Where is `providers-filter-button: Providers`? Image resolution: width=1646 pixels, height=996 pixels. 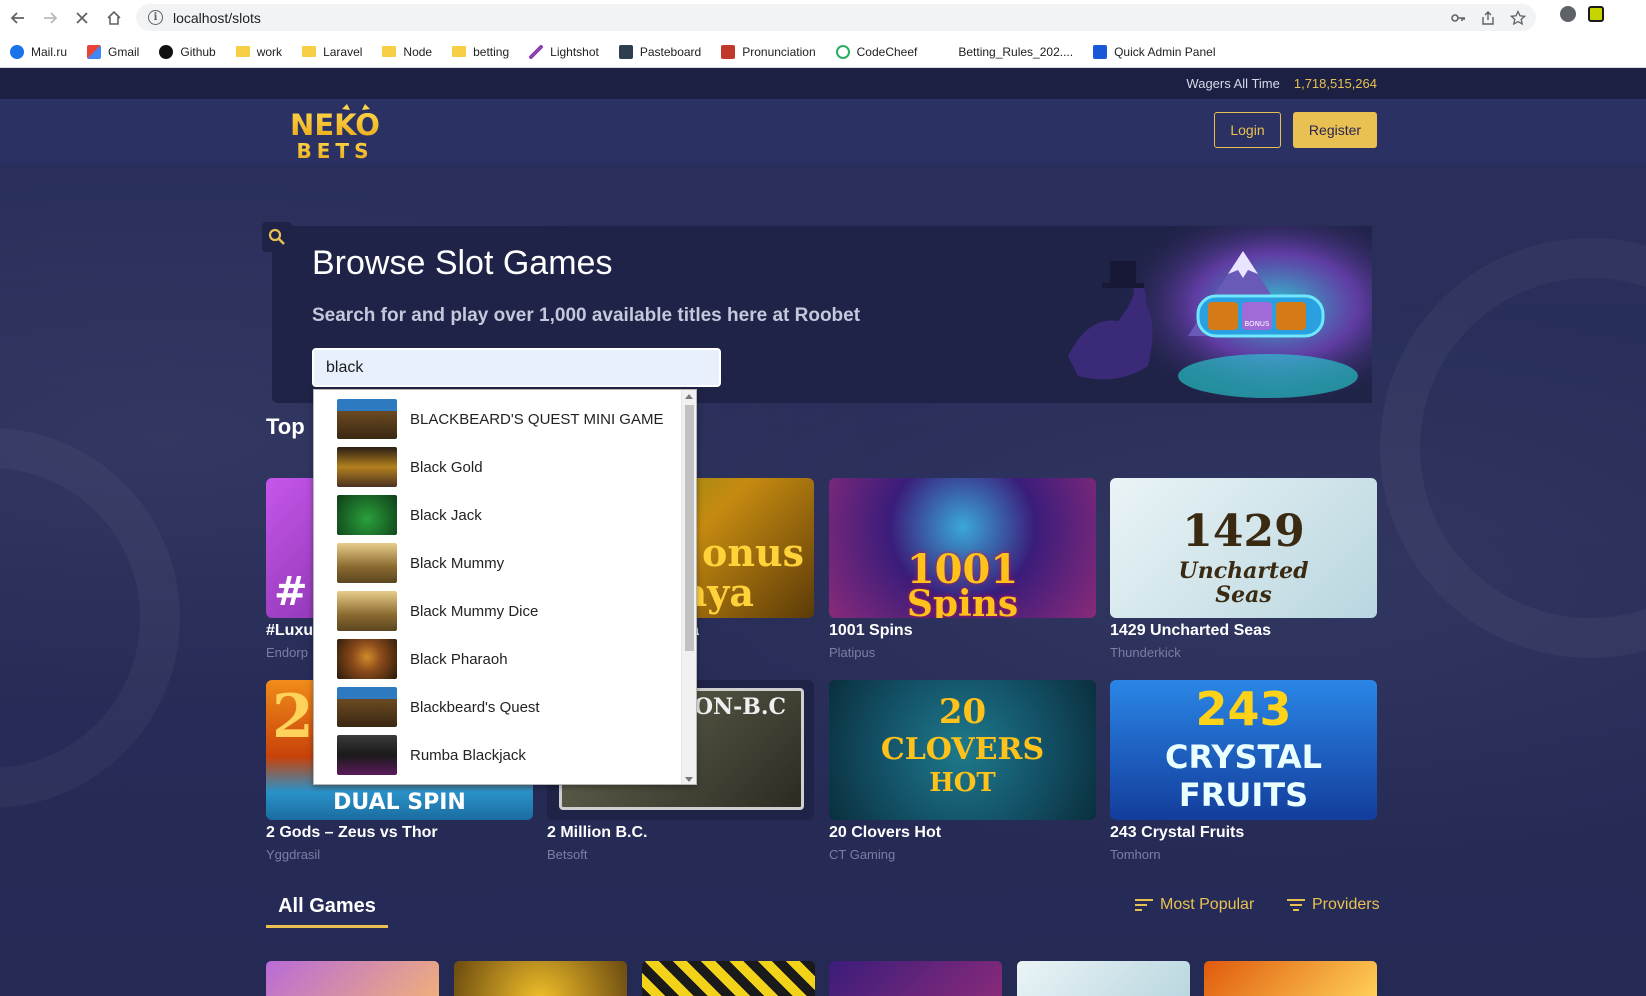 providers-filter-button: Providers is located at coordinates (1333, 905).